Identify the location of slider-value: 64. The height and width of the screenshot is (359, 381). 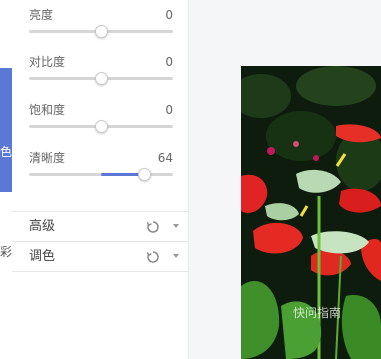
(165, 158).